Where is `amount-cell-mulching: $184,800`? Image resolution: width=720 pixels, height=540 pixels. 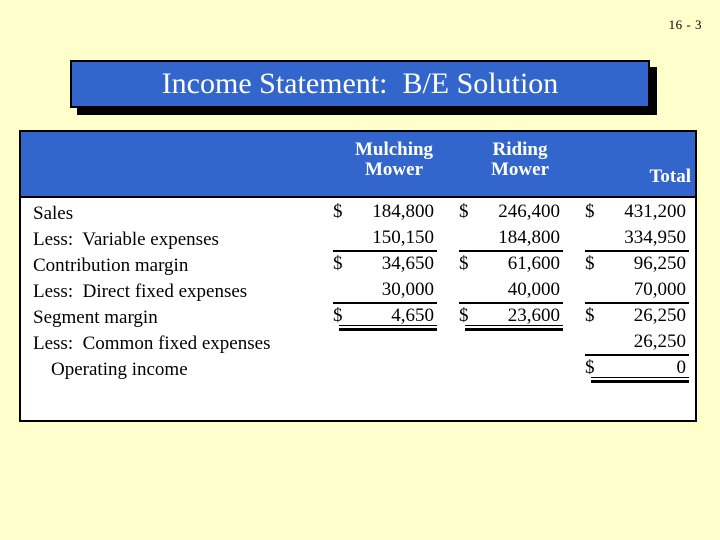
amount-cell-mulching: $184,800 is located at coordinates (385, 214).